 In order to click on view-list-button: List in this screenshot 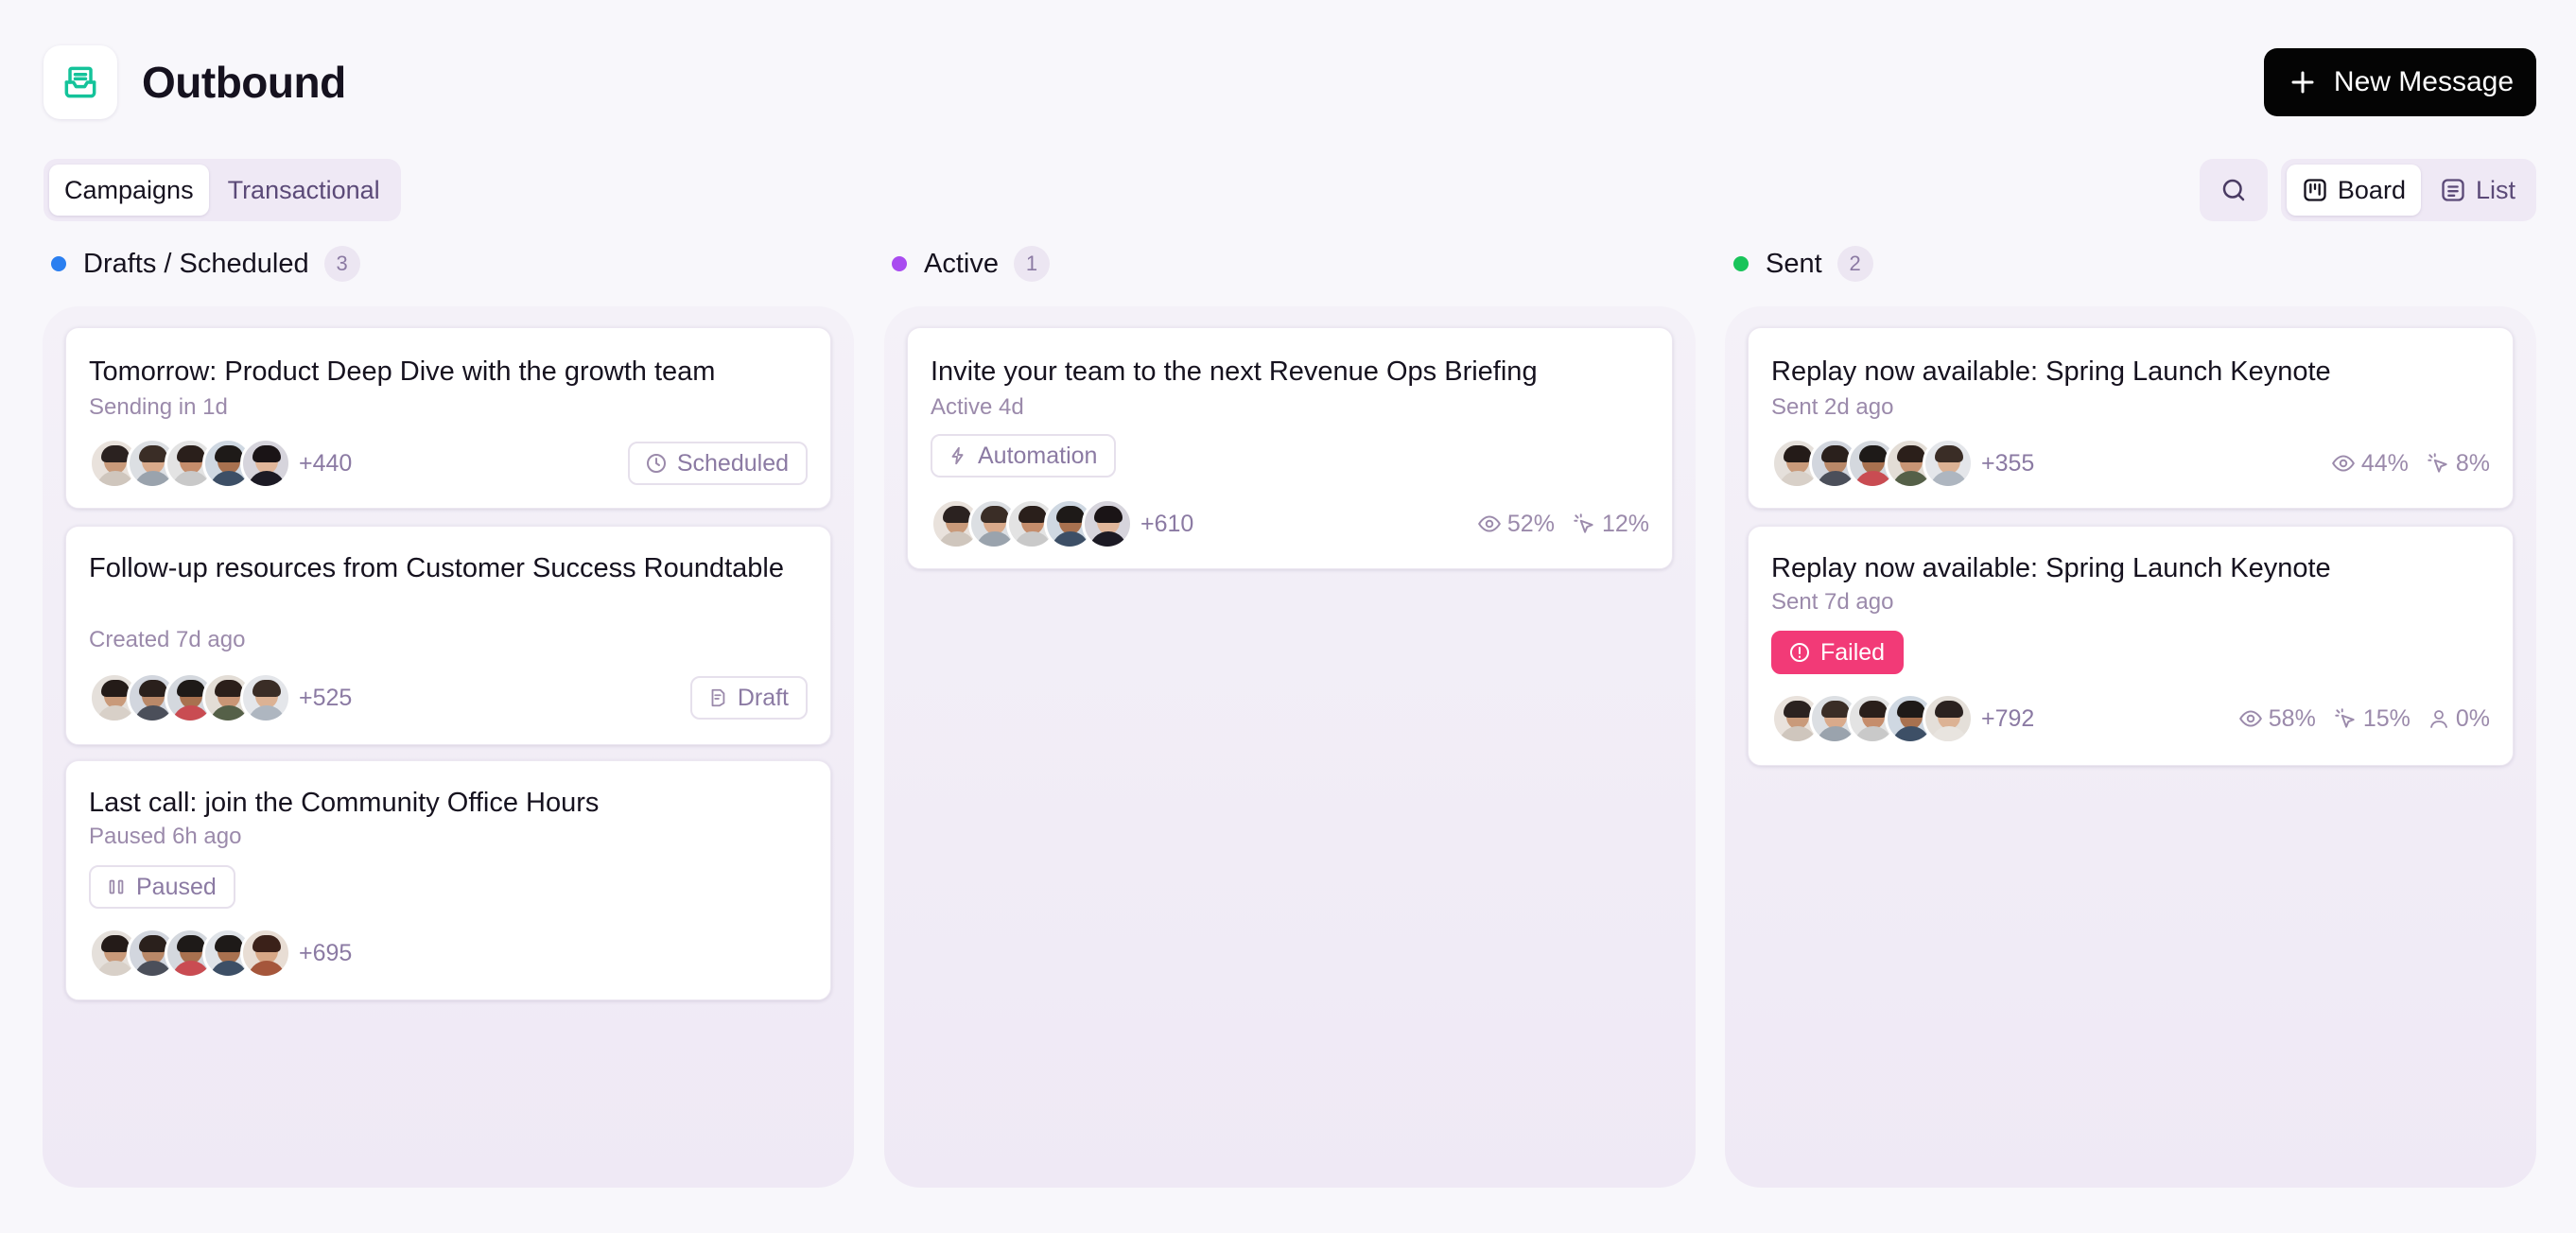, I will do `click(2478, 190)`.